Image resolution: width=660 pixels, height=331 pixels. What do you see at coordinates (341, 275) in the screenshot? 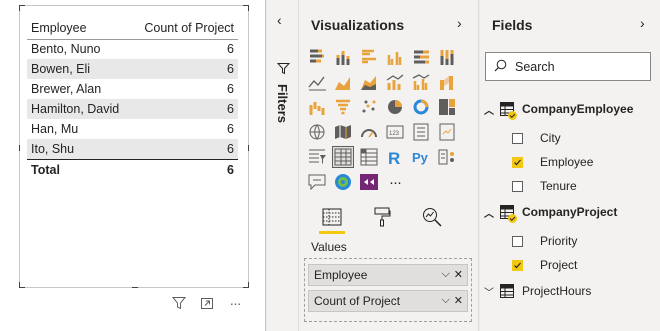
I see `well-item-label: Employee` at bounding box center [341, 275].